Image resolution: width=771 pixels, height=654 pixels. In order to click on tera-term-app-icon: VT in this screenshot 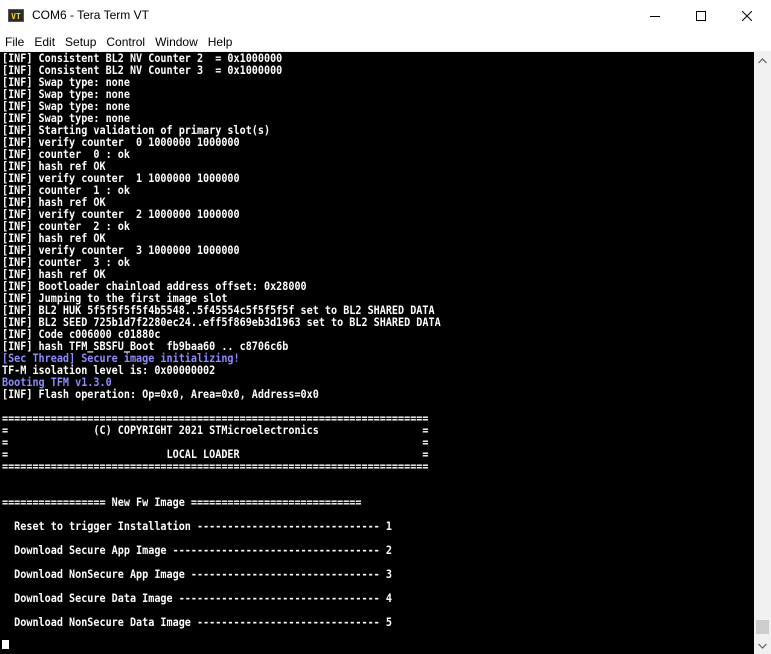, I will do `click(16, 15)`.